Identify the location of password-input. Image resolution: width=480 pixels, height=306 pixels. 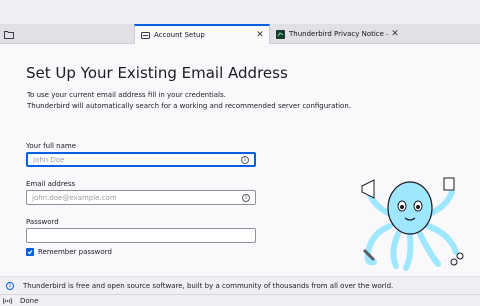
(127, 235).